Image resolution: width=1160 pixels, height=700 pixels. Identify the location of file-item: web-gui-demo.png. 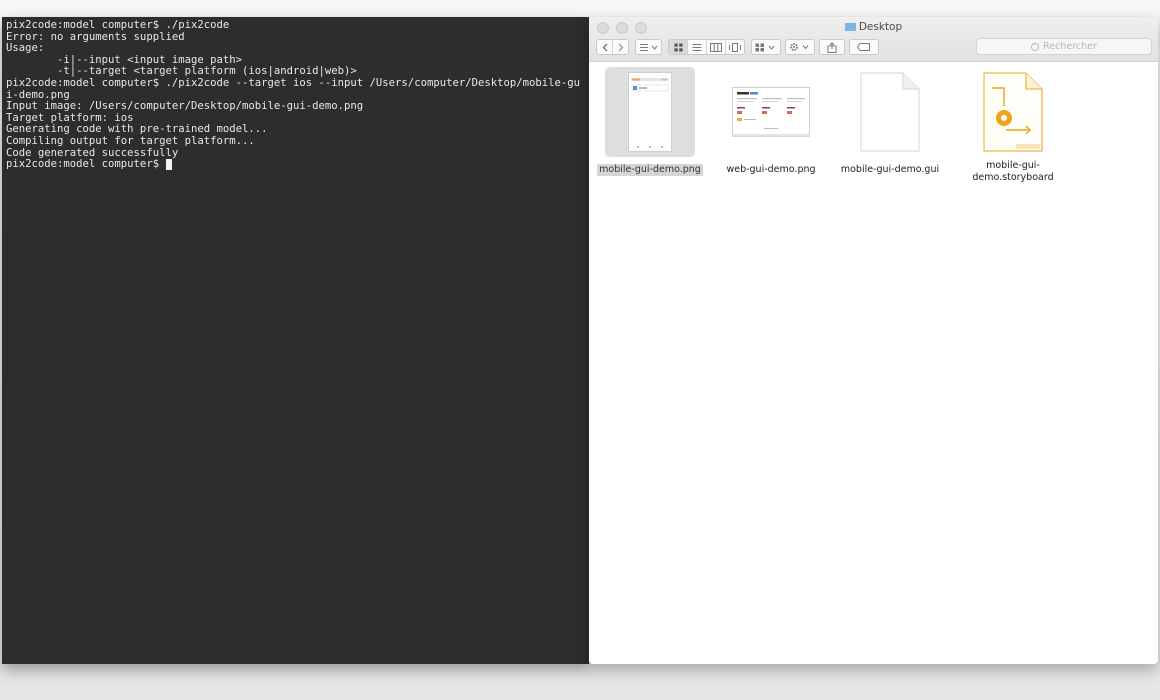
(771, 121).